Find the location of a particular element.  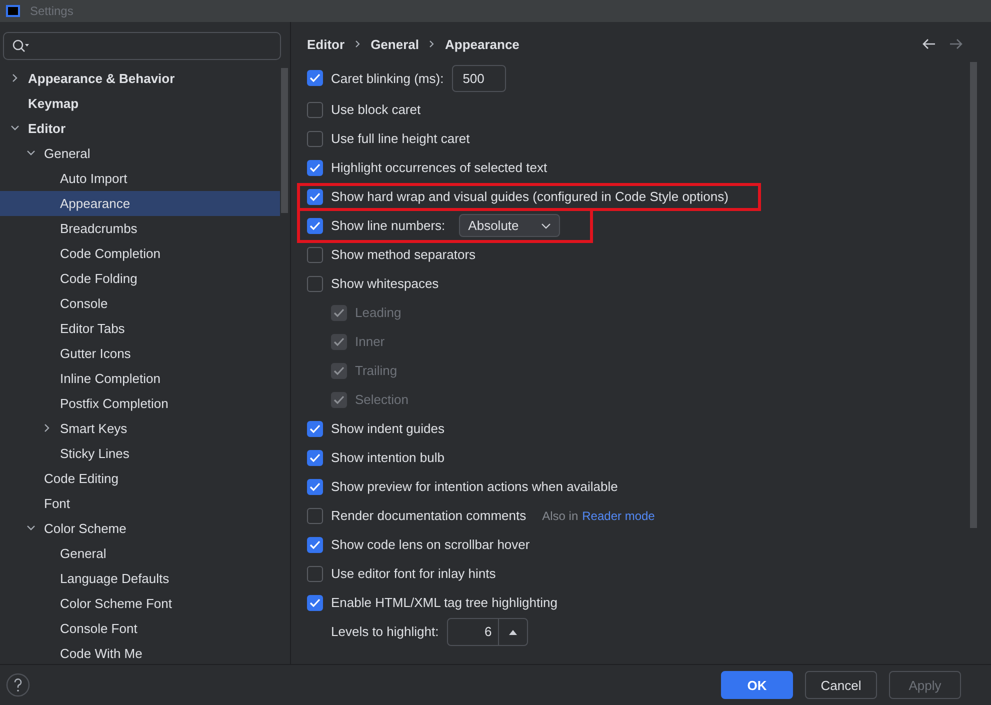

option-label: Show line numbers: is located at coordinates (388, 225).